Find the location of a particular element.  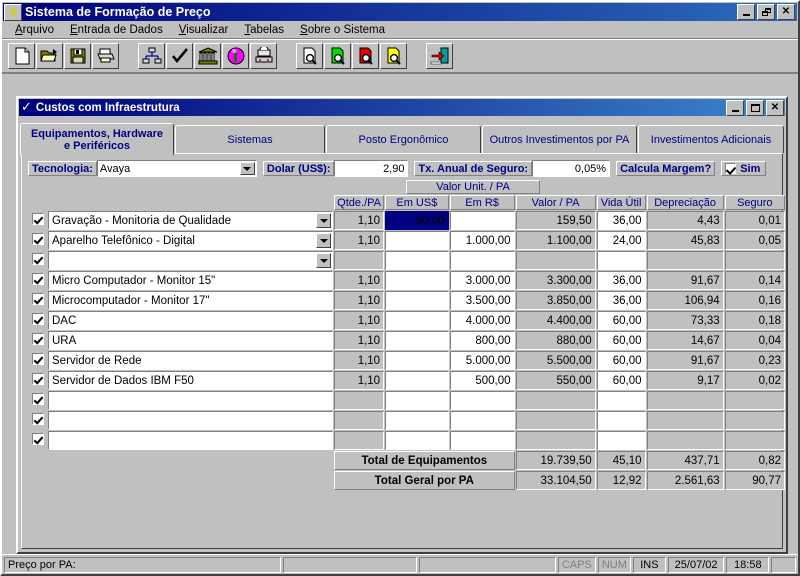

org-chart-icon is located at coordinates (151, 56).